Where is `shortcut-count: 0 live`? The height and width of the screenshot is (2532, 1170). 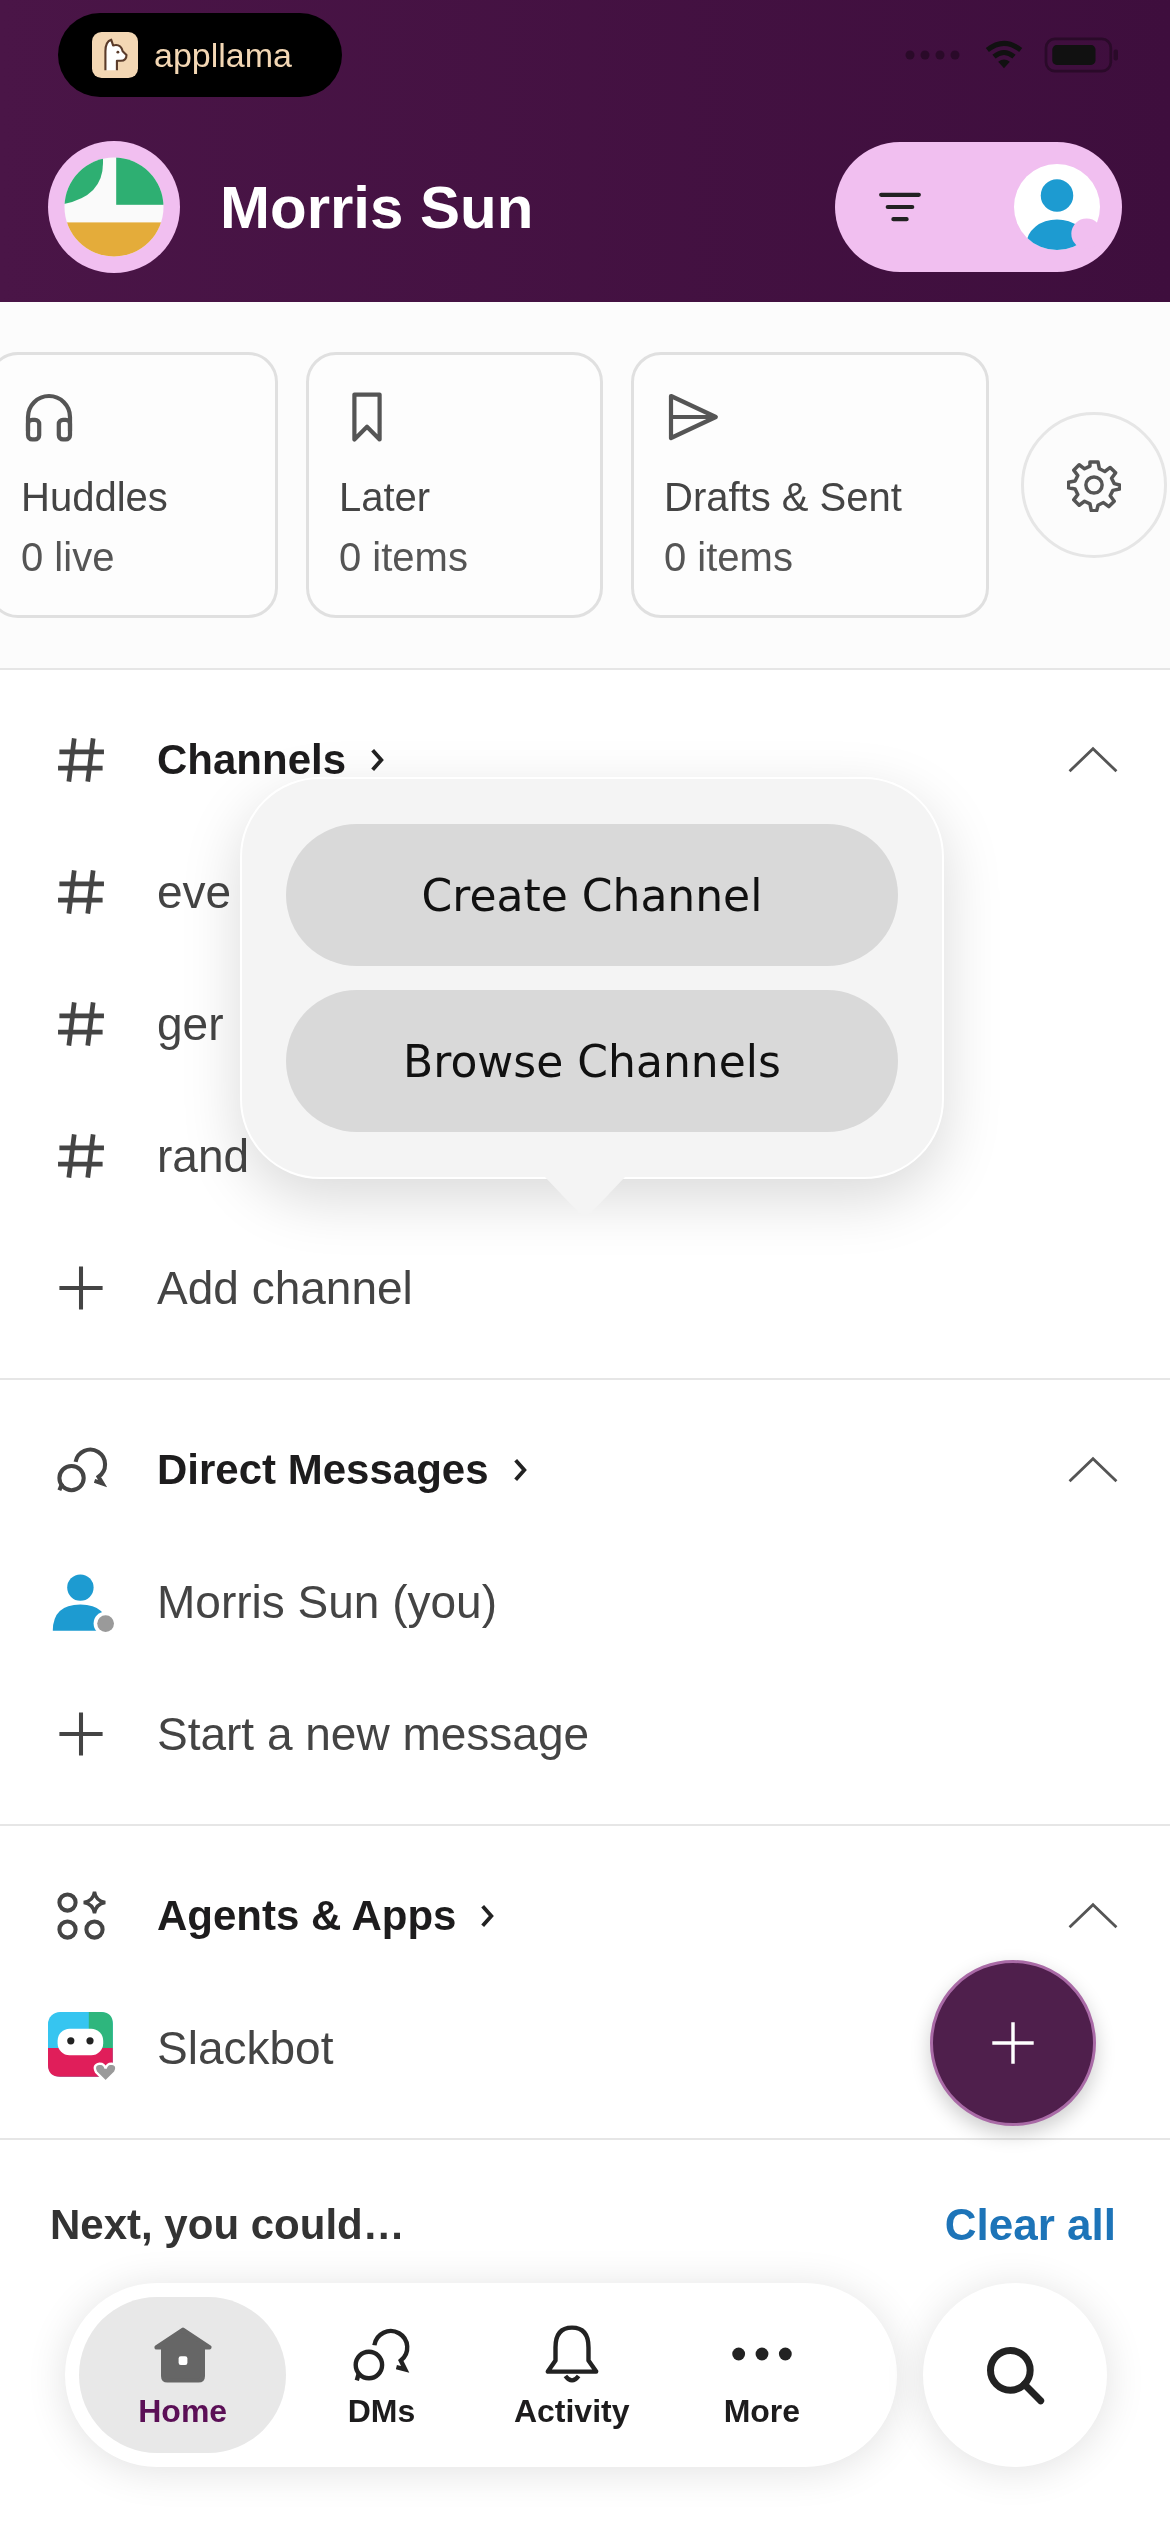 shortcut-count: 0 live is located at coordinates (68, 557).